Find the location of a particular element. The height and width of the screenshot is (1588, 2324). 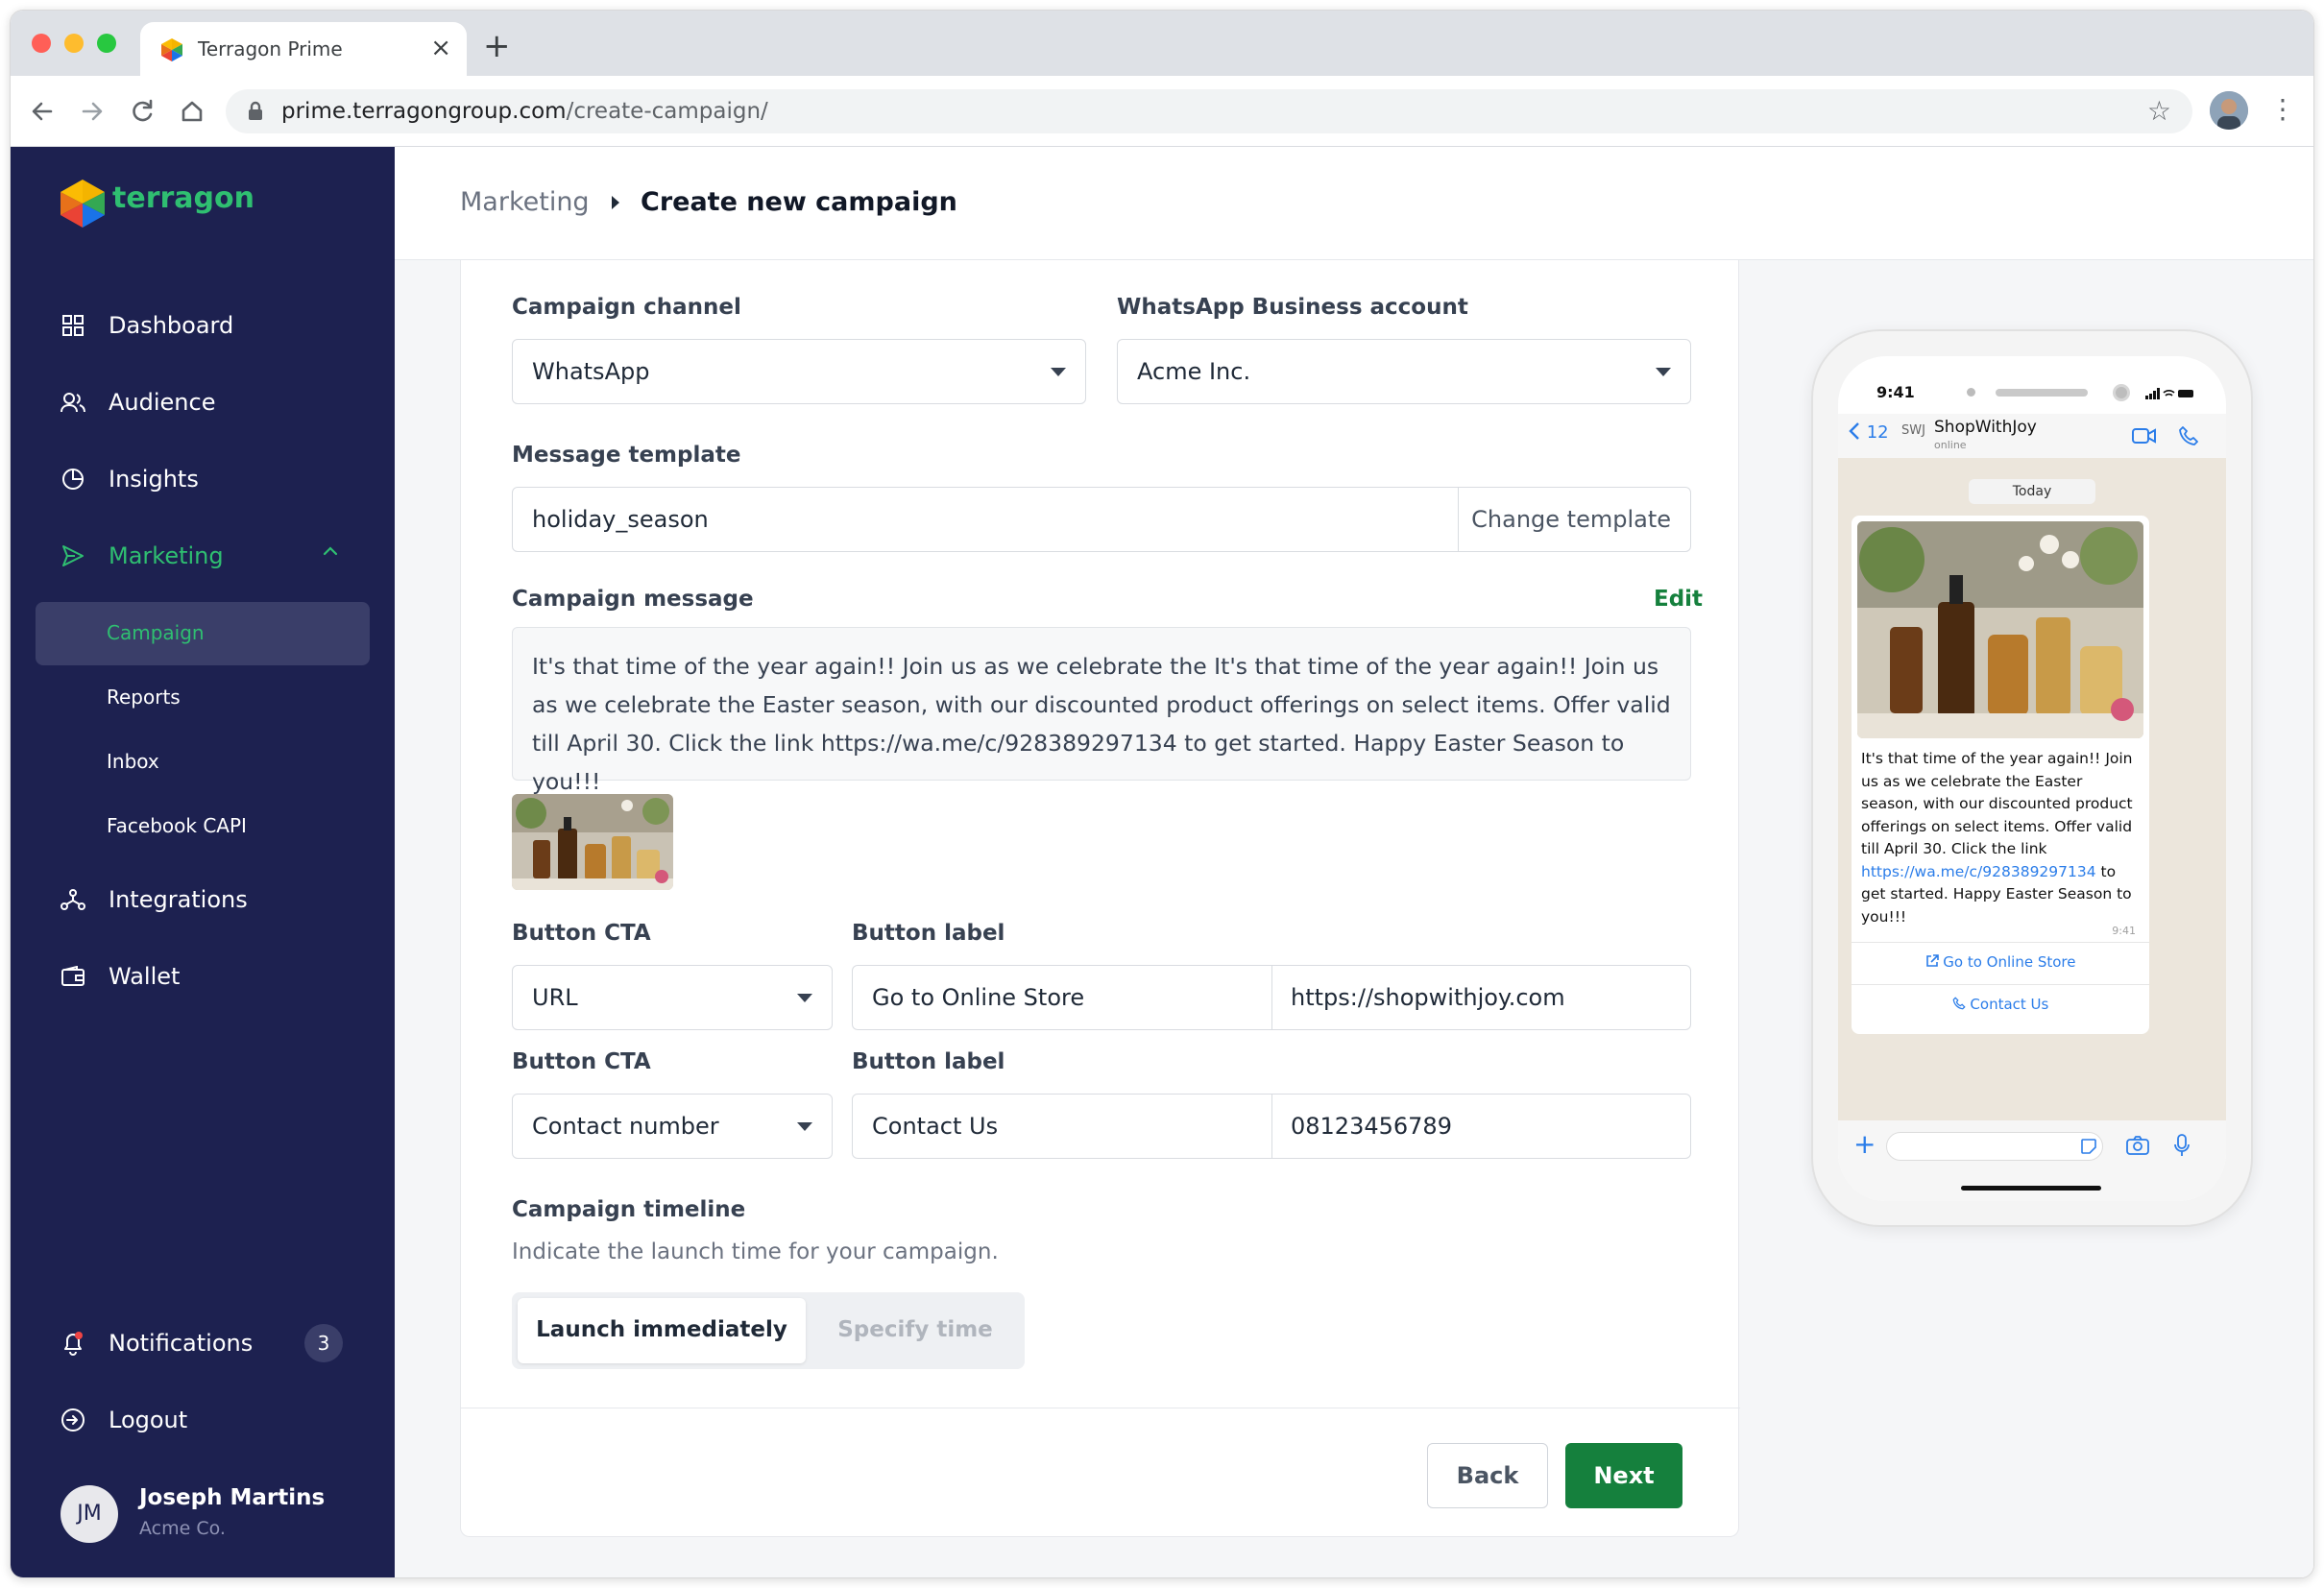

lock-icon is located at coordinates (256, 111).